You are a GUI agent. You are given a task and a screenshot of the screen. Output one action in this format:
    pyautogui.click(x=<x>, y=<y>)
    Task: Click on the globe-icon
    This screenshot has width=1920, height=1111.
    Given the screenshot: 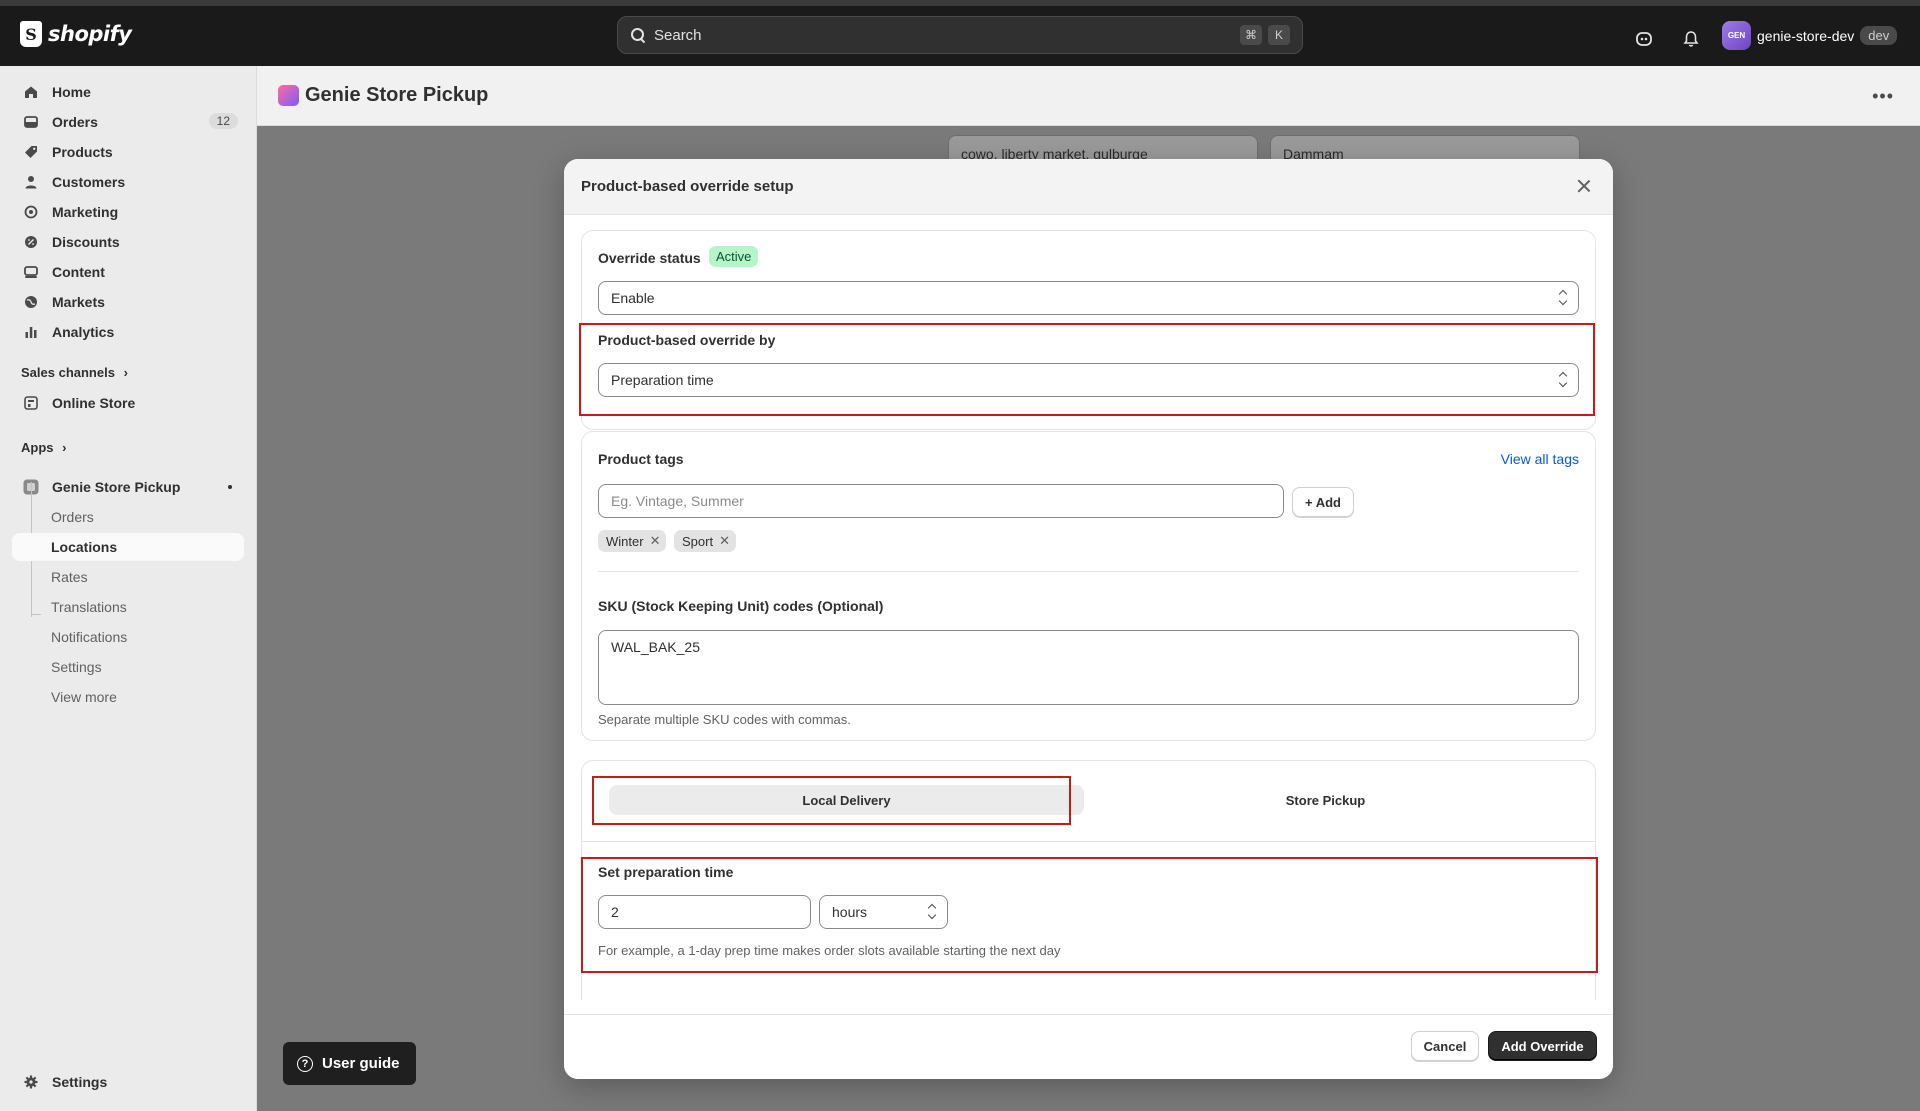 What is the action you would take?
    pyautogui.click(x=31, y=302)
    